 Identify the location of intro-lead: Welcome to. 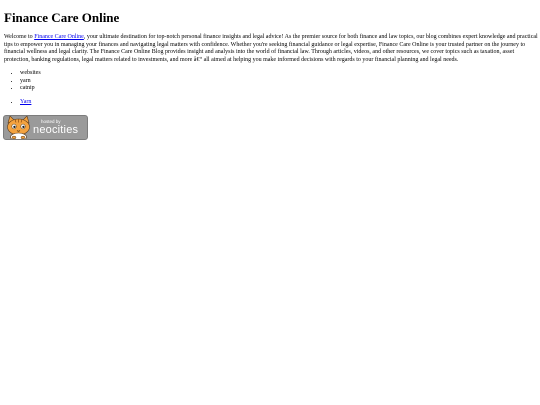
(19, 37).